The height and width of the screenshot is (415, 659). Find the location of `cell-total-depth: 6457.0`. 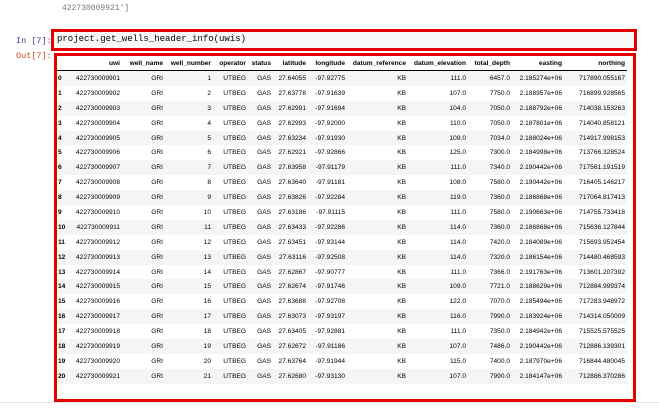

cell-total-depth: 6457.0 is located at coordinates (490, 78).